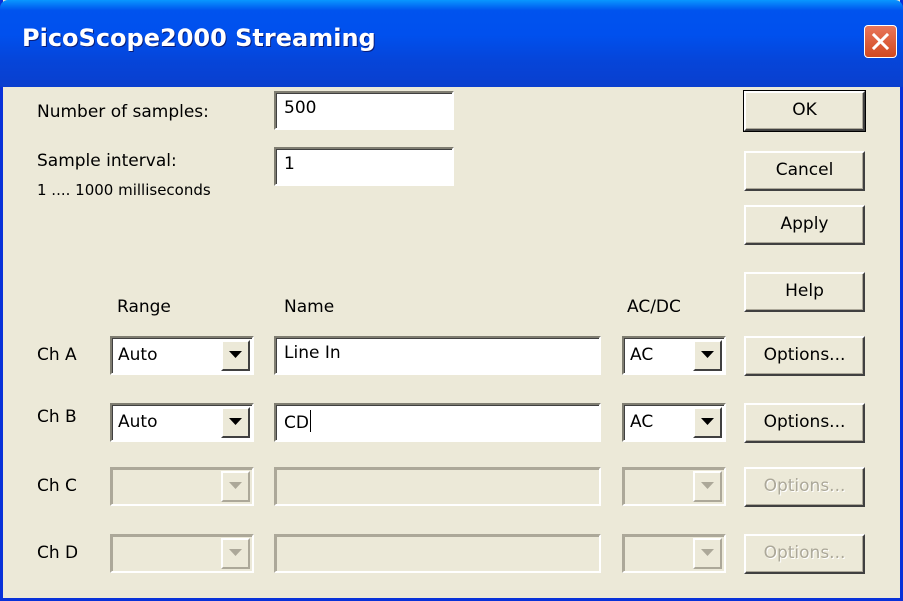  What do you see at coordinates (642, 355) in the screenshot?
I see `channel-a-coupling-value: AC` at bounding box center [642, 355].